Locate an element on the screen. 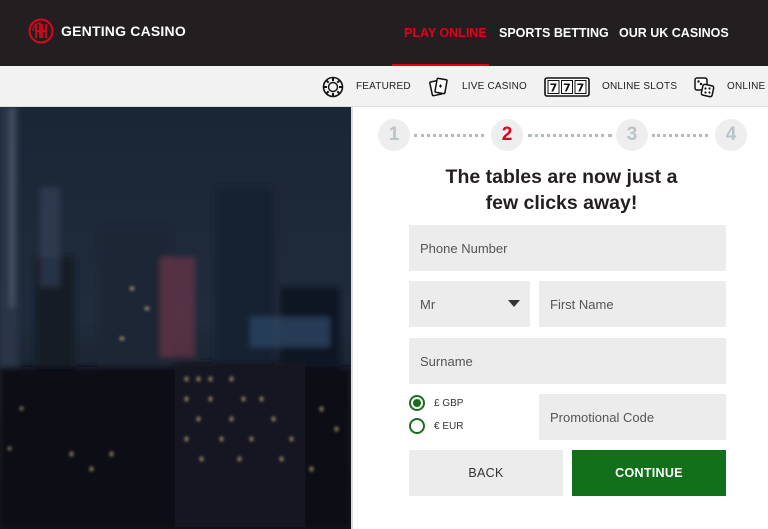 Image resolution: width=768 pixels, height=529 pixels. currency-label-gbp: £ GBP is located at coordinates (449, 403).